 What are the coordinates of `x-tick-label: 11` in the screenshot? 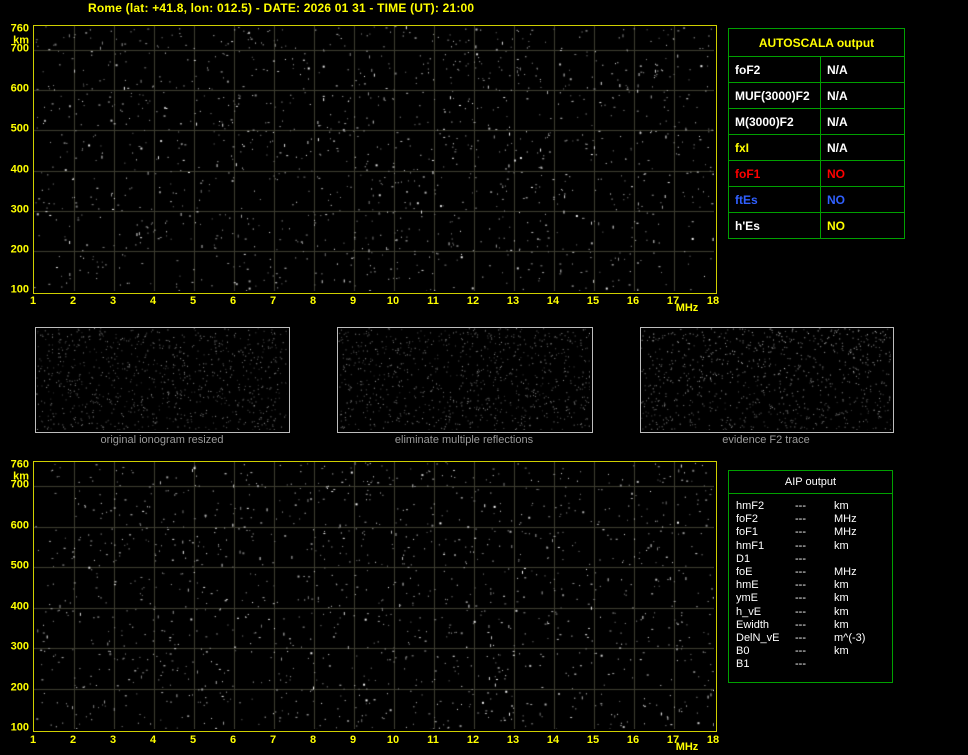 It's located at (433, 740).